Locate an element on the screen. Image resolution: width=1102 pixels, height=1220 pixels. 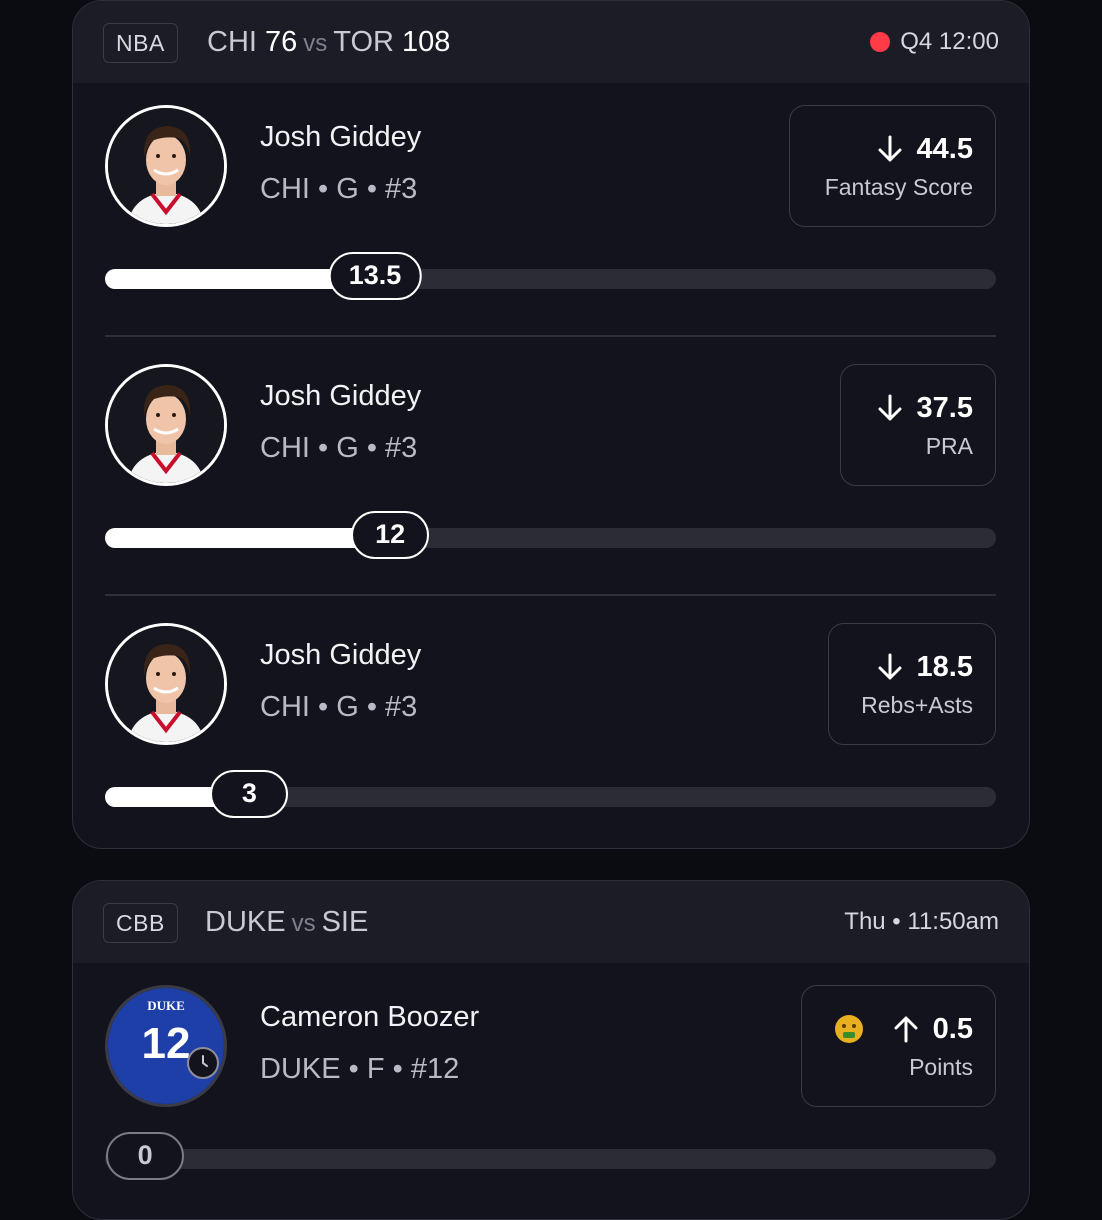
progress-track: 12 is located at coordinates (550, 535).